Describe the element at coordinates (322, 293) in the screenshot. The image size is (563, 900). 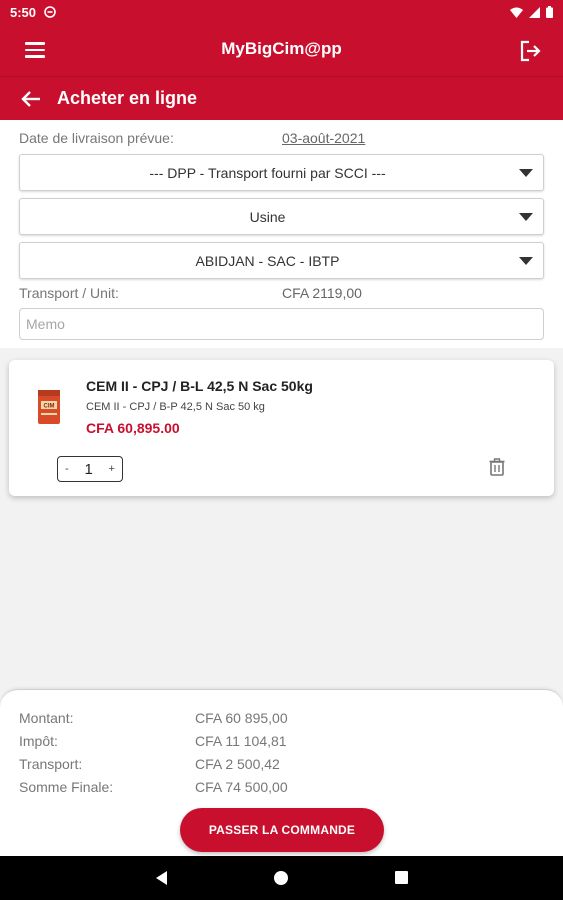
I see `transport-unit-value: CFA 2119,00` at that location.